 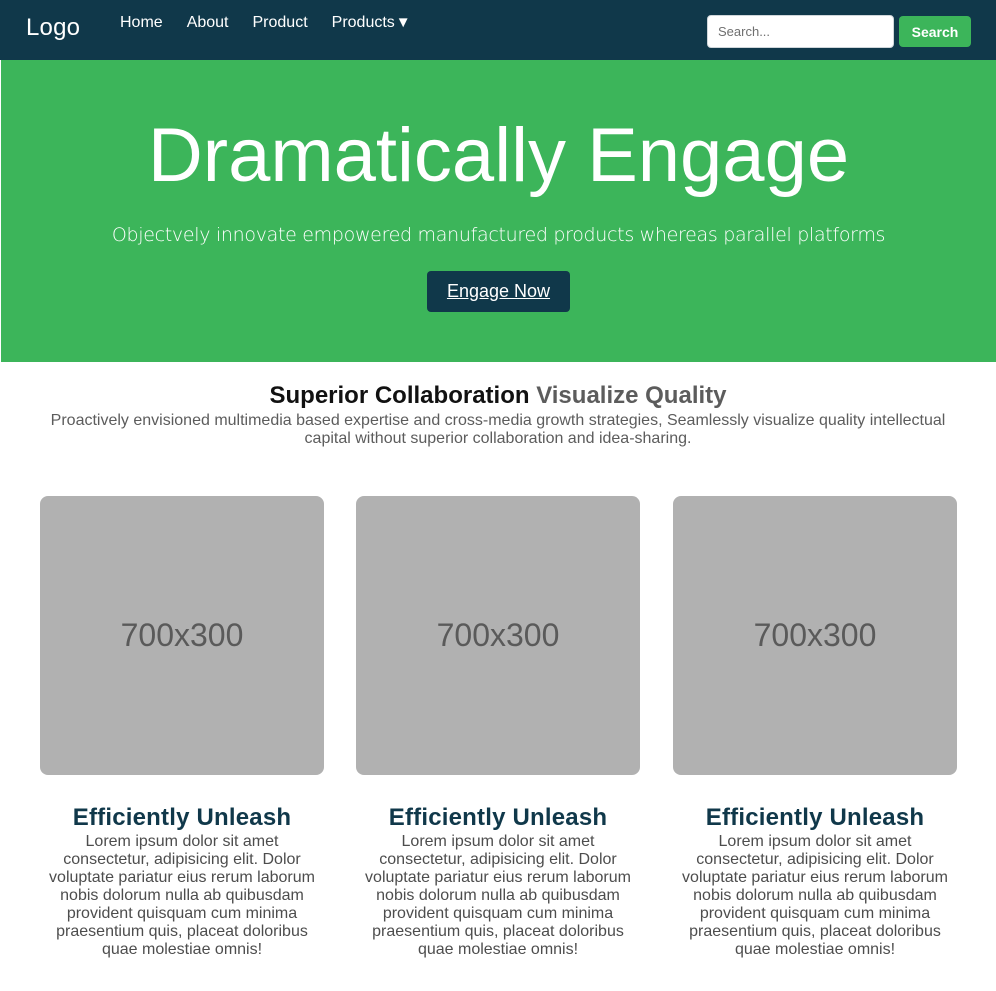 What do you see at coordinates (363, 22) in the screenshot?
I see `nav-link-products-label: Products` at bounding box center [363, 22].